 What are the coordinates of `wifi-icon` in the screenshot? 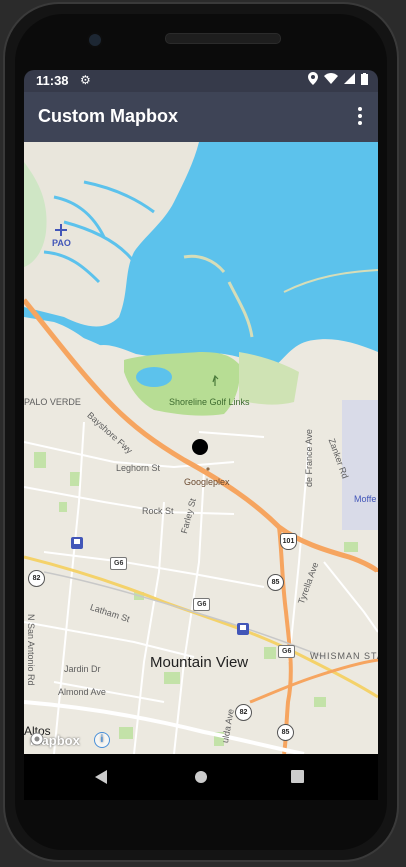 It's located at (331, 78).